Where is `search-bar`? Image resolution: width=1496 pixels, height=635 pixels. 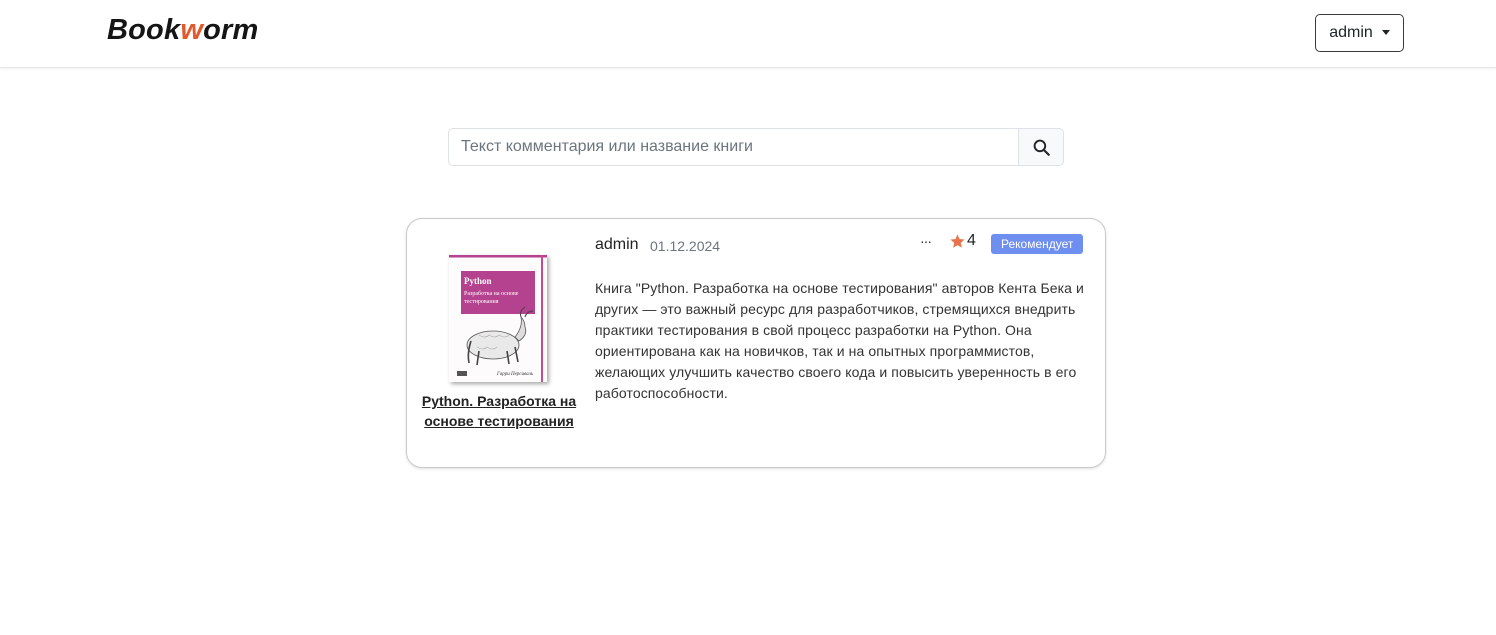 search-bar is located at coordinates (756, 147).